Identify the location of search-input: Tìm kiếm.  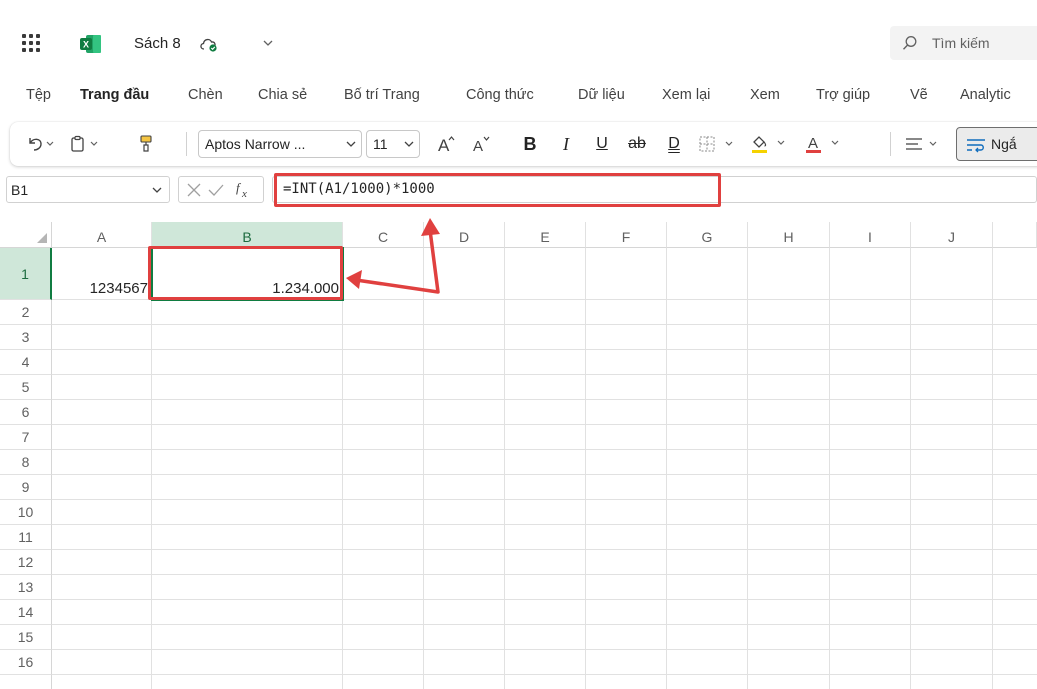
(963, 43).